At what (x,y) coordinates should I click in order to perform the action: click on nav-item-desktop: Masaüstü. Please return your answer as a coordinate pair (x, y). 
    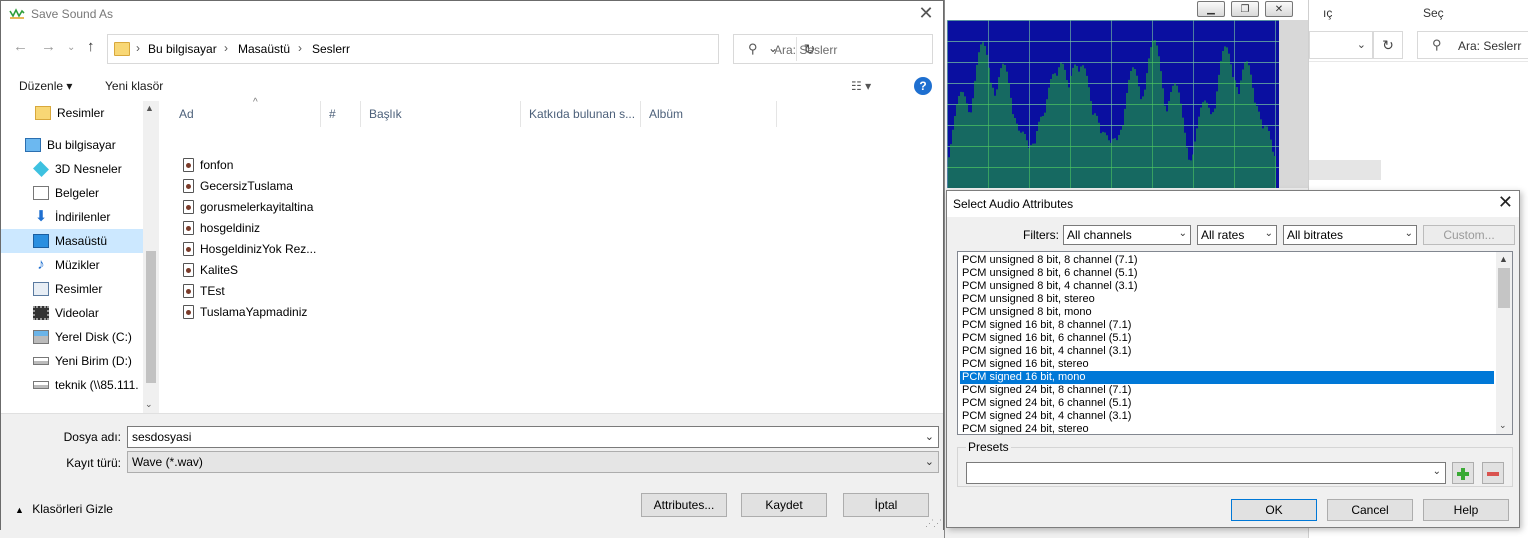
    Looking at the image, I should click on (72, 241).